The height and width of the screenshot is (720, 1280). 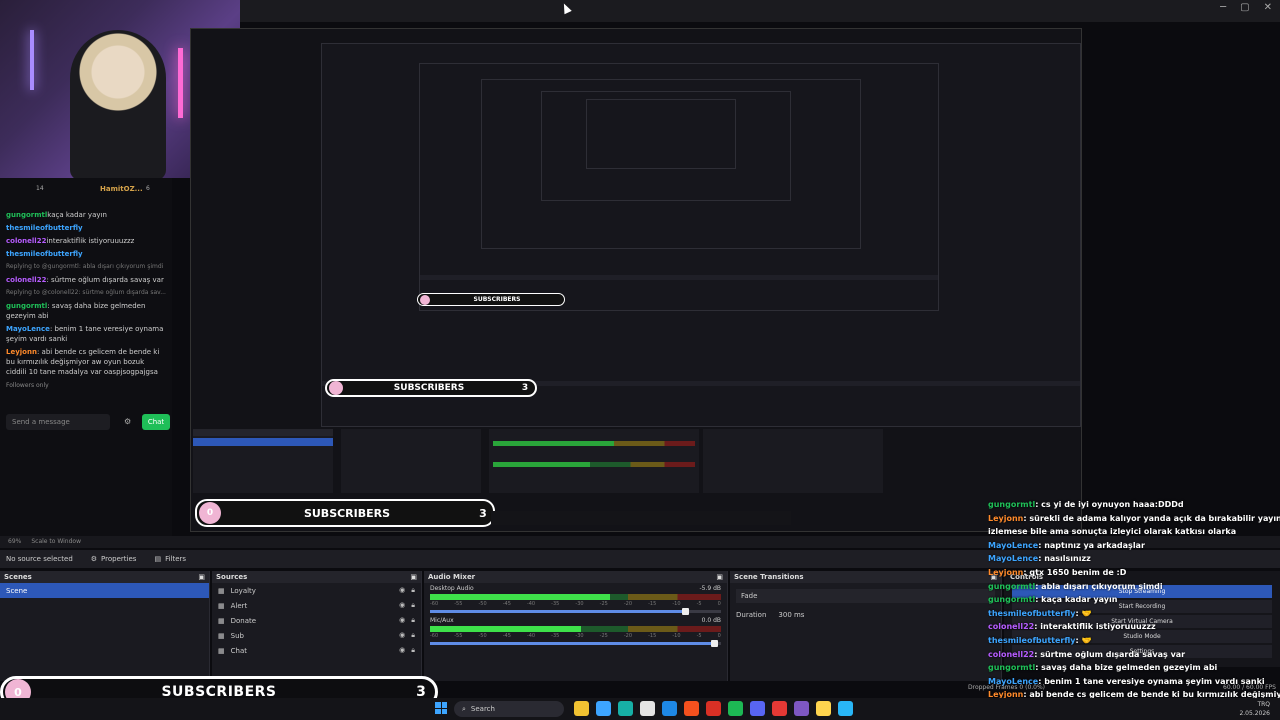 I want to click on close-icon: ✕, so click(x=1268, y=7).